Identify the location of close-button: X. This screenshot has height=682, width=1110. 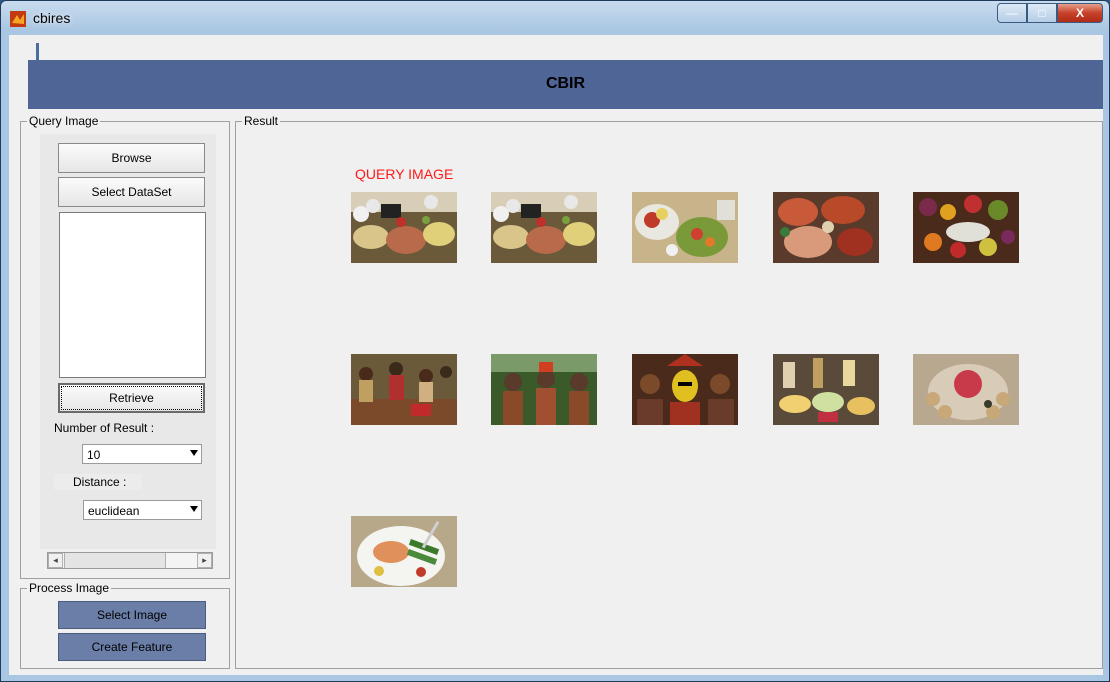
(1080, 13).